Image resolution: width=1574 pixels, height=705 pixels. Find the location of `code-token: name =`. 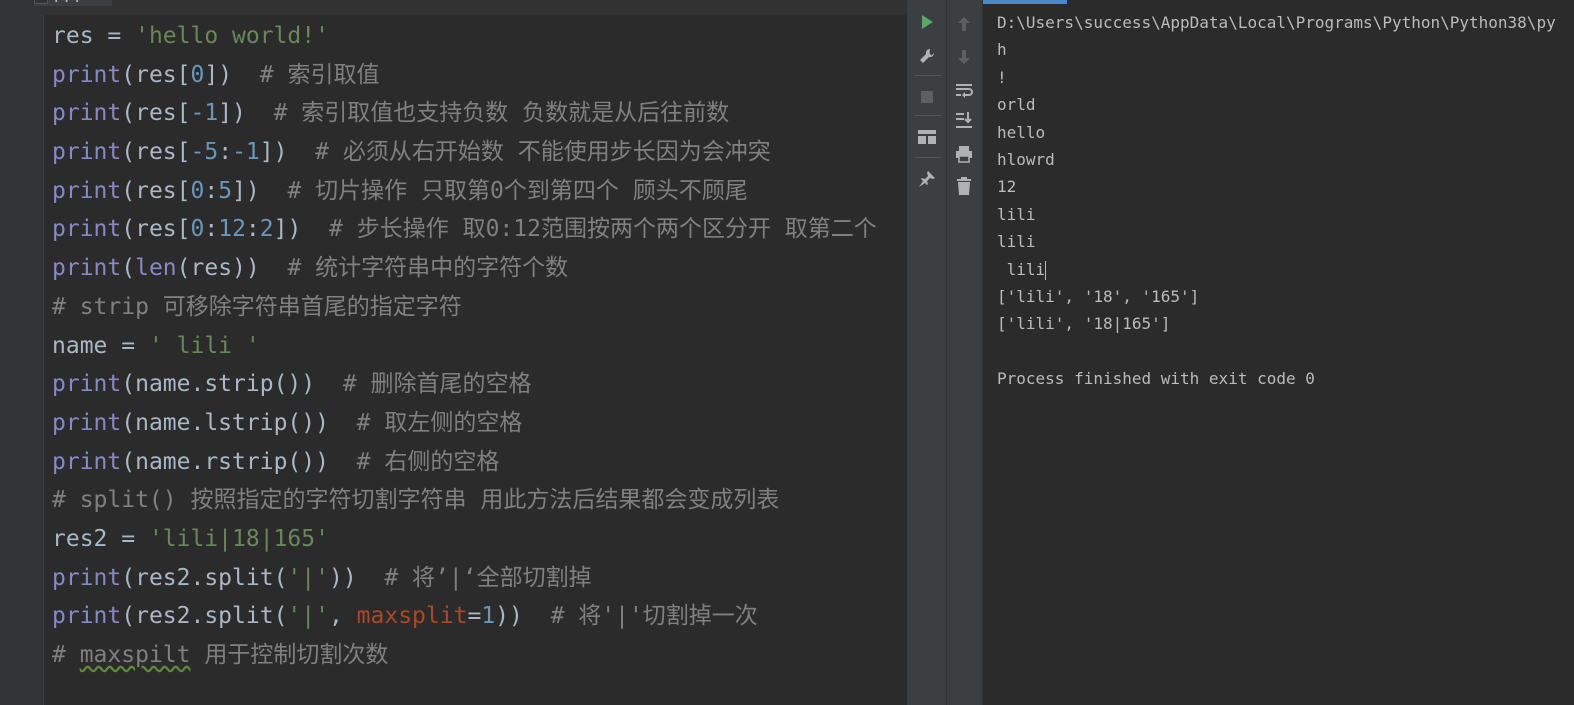

code-token: name = is located at coordinates (100, 345).